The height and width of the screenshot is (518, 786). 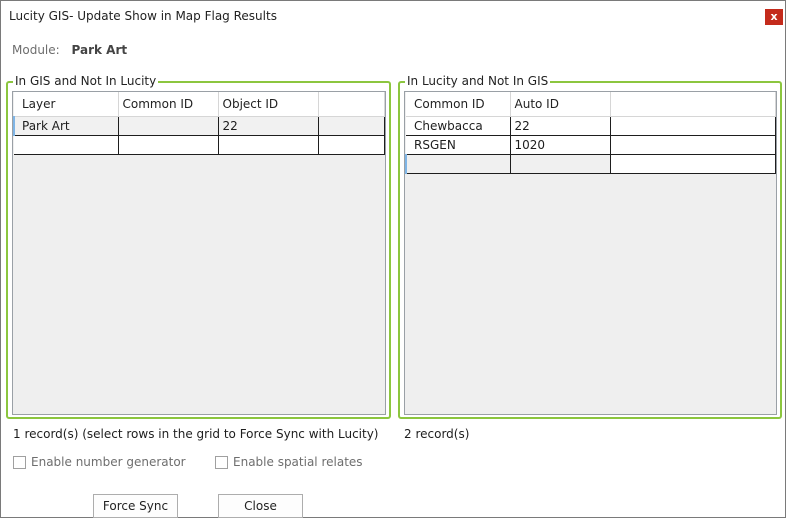 What do you see at coordinates (108, 462) in the screenshot?
I see `number-generator-label: Enable number generator` at bounding box center [108, 462].